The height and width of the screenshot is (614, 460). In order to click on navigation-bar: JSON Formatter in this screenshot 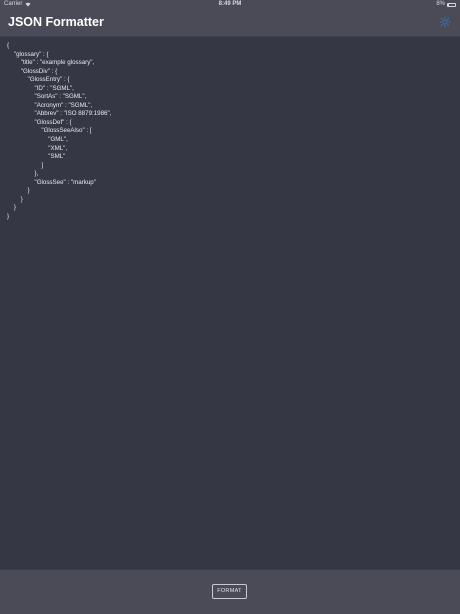, I will do `click(230, 23)`.